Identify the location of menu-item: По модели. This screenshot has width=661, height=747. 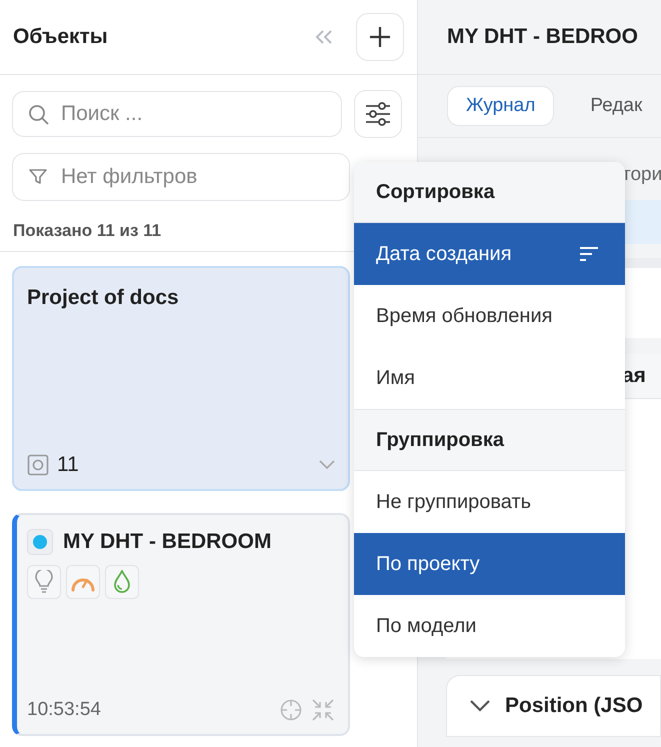
(489, 626).